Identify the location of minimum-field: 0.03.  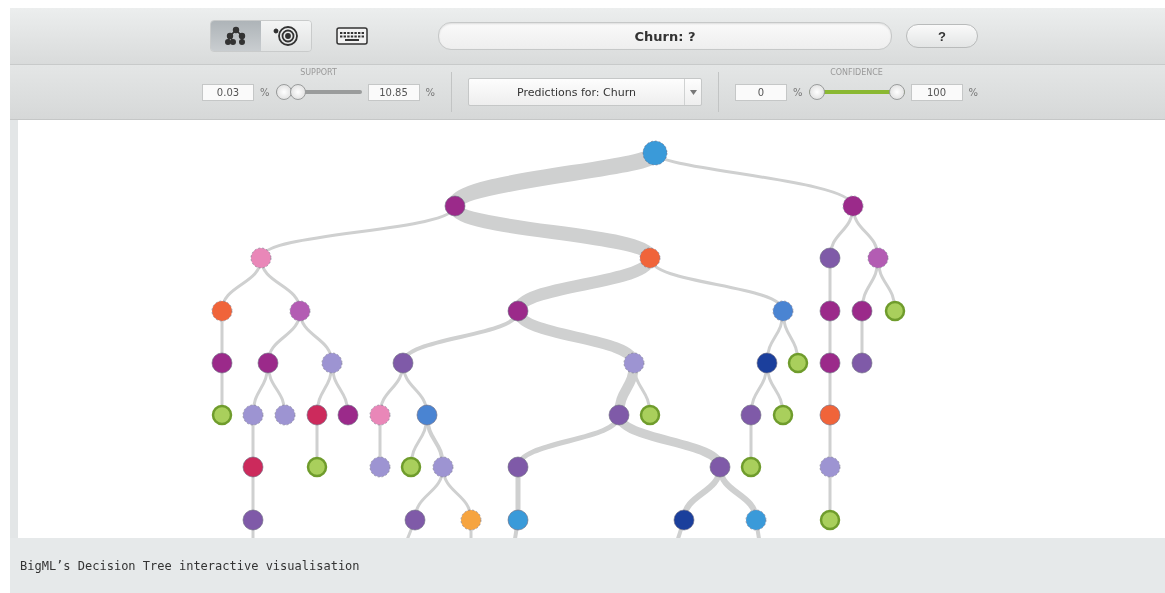
(228, 92).